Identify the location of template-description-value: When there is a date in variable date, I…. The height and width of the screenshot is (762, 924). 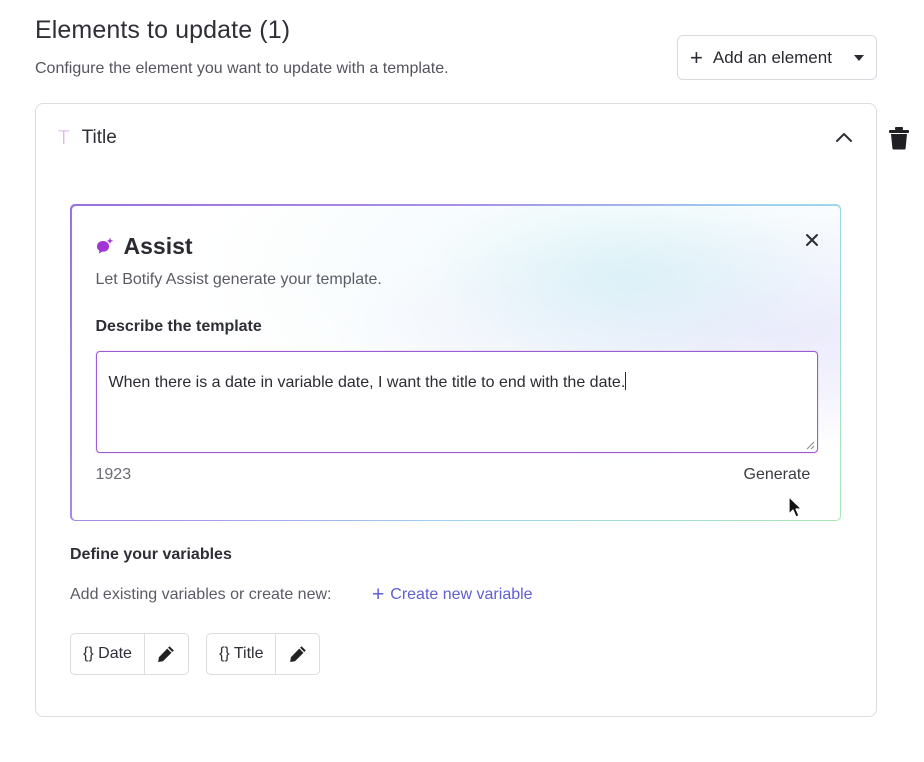
(367, 382).